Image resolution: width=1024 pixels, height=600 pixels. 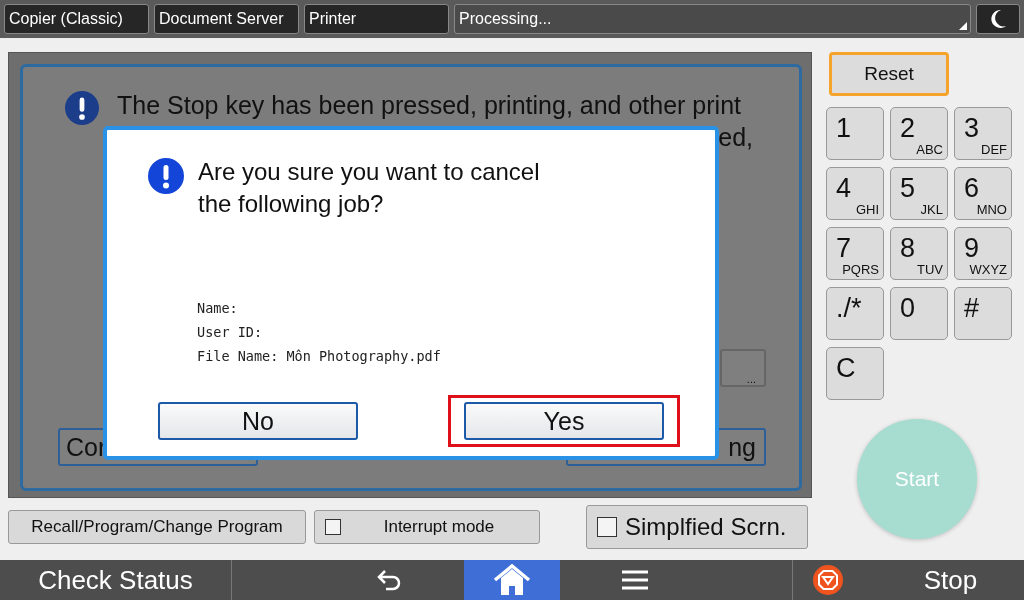 What do you see at coordinates (933, 580) in the screenshot?
I see `stop-button: Stop` at bounding box center [933, 580].